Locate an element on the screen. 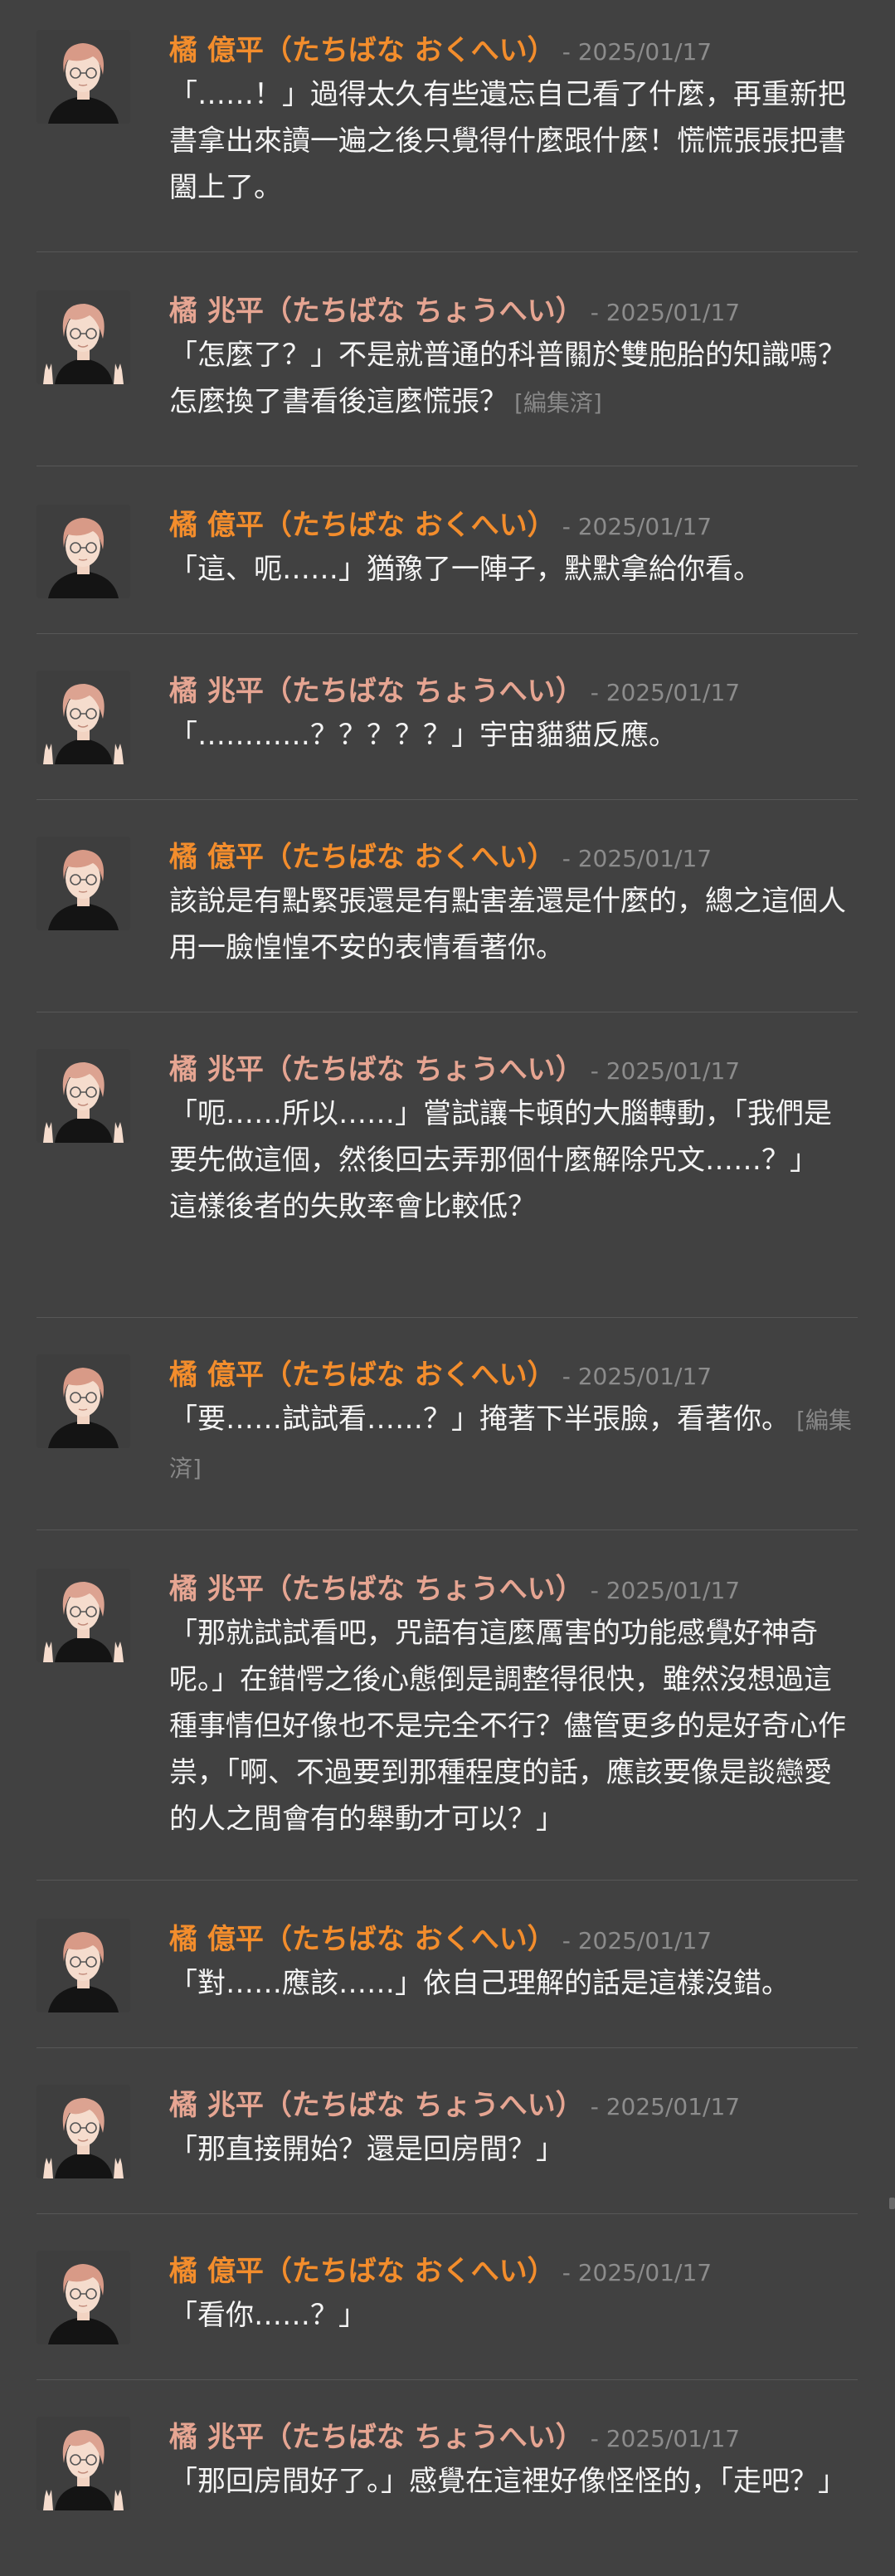 The width and height of the screenshot is (895, 2576). scrollbar-thumb is located at coordinates (892, 2203).